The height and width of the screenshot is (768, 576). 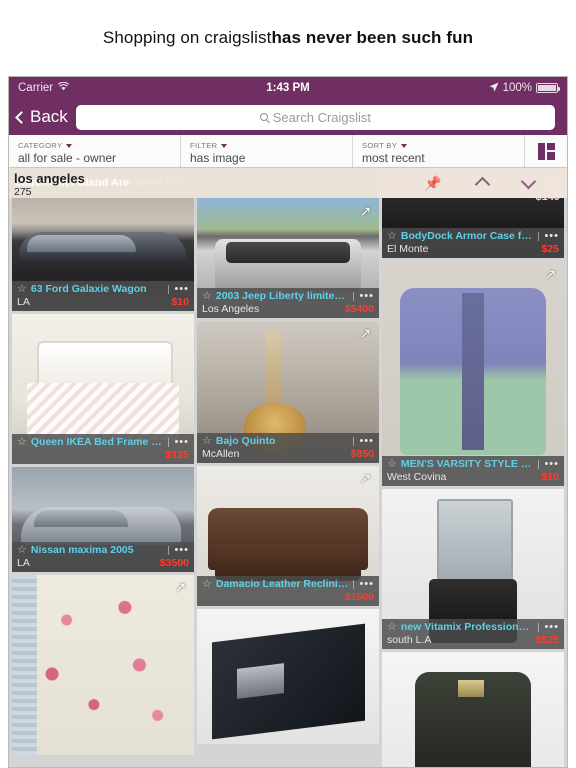 What do you see at coordinates (221, 454) in the screenshot?
I see `listing-city: McAllen` at bounding box center [221, 454].